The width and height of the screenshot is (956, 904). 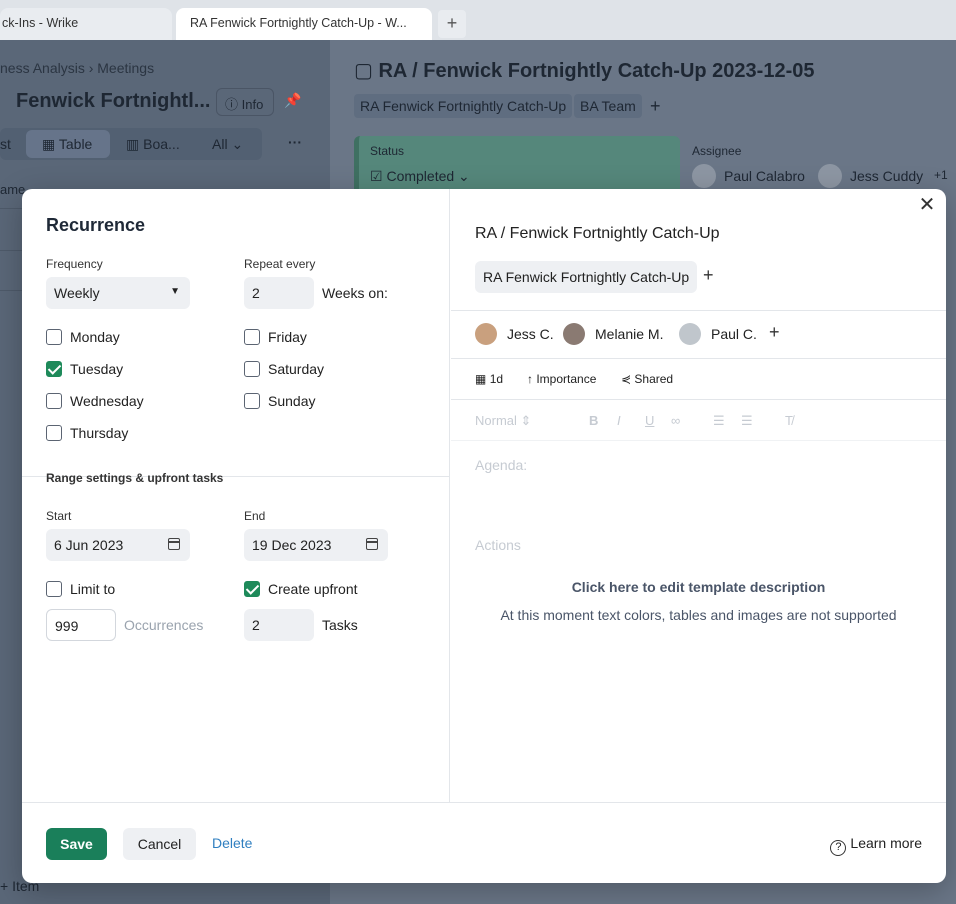 I want to click on end-date-value: 19 Dec 2023, so click(x=292, y=545).